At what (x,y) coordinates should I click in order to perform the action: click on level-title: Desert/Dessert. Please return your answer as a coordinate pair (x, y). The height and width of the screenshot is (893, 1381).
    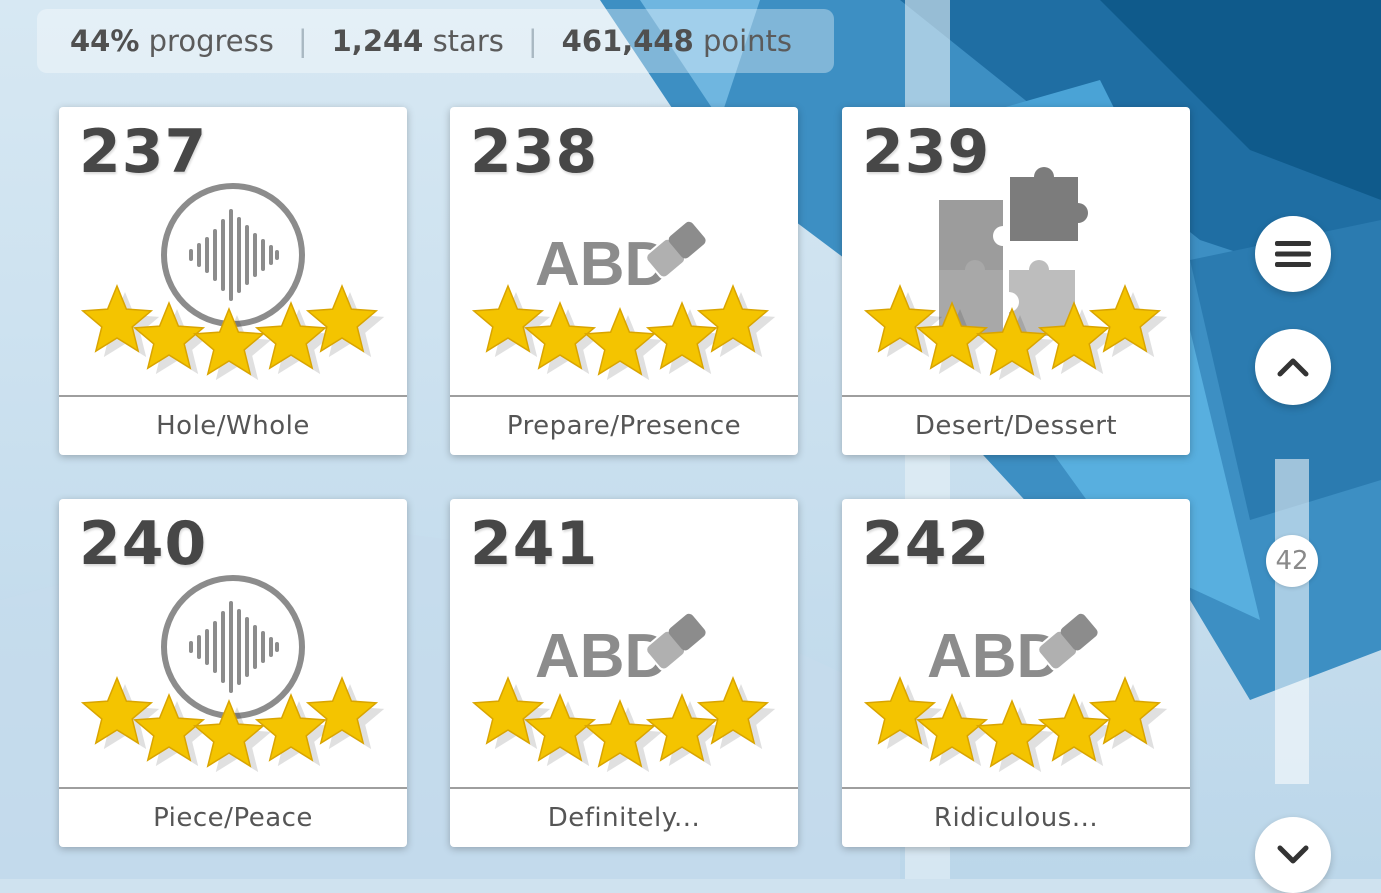
    Looking at the image, I should click on (1016, 425).